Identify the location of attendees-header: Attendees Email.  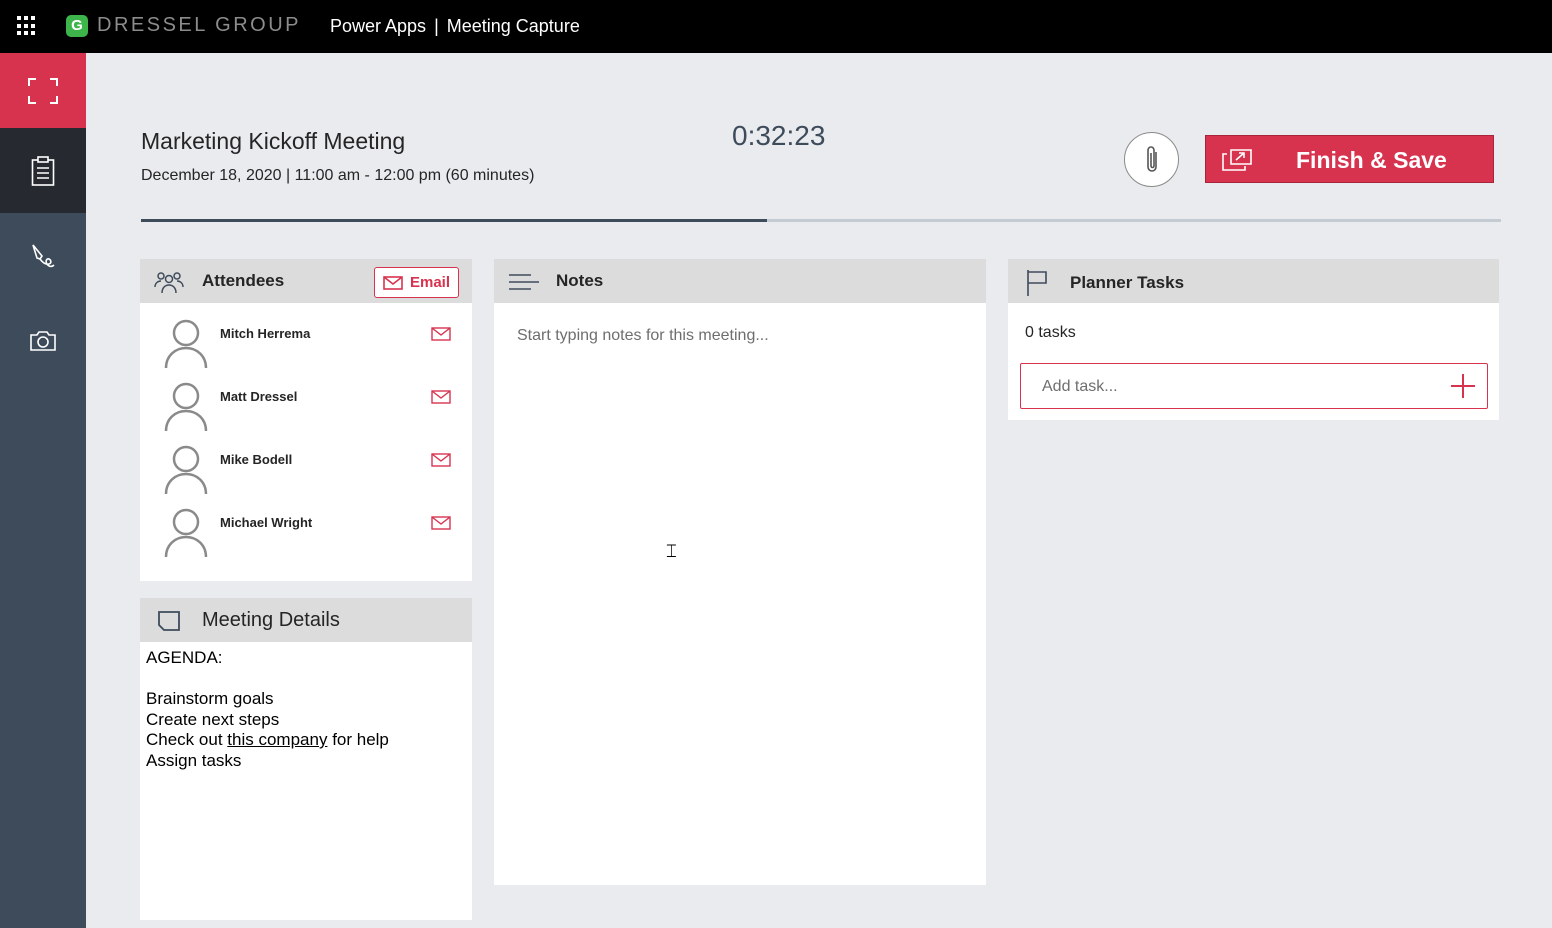
(306, 281).